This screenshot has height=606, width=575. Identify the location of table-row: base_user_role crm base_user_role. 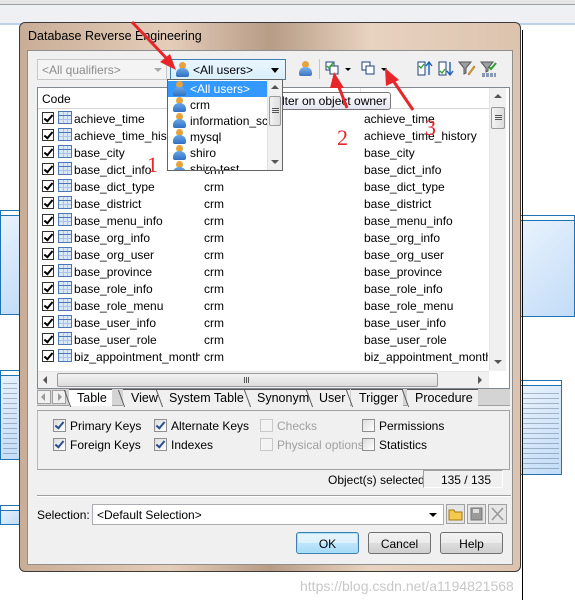
(263, 339).